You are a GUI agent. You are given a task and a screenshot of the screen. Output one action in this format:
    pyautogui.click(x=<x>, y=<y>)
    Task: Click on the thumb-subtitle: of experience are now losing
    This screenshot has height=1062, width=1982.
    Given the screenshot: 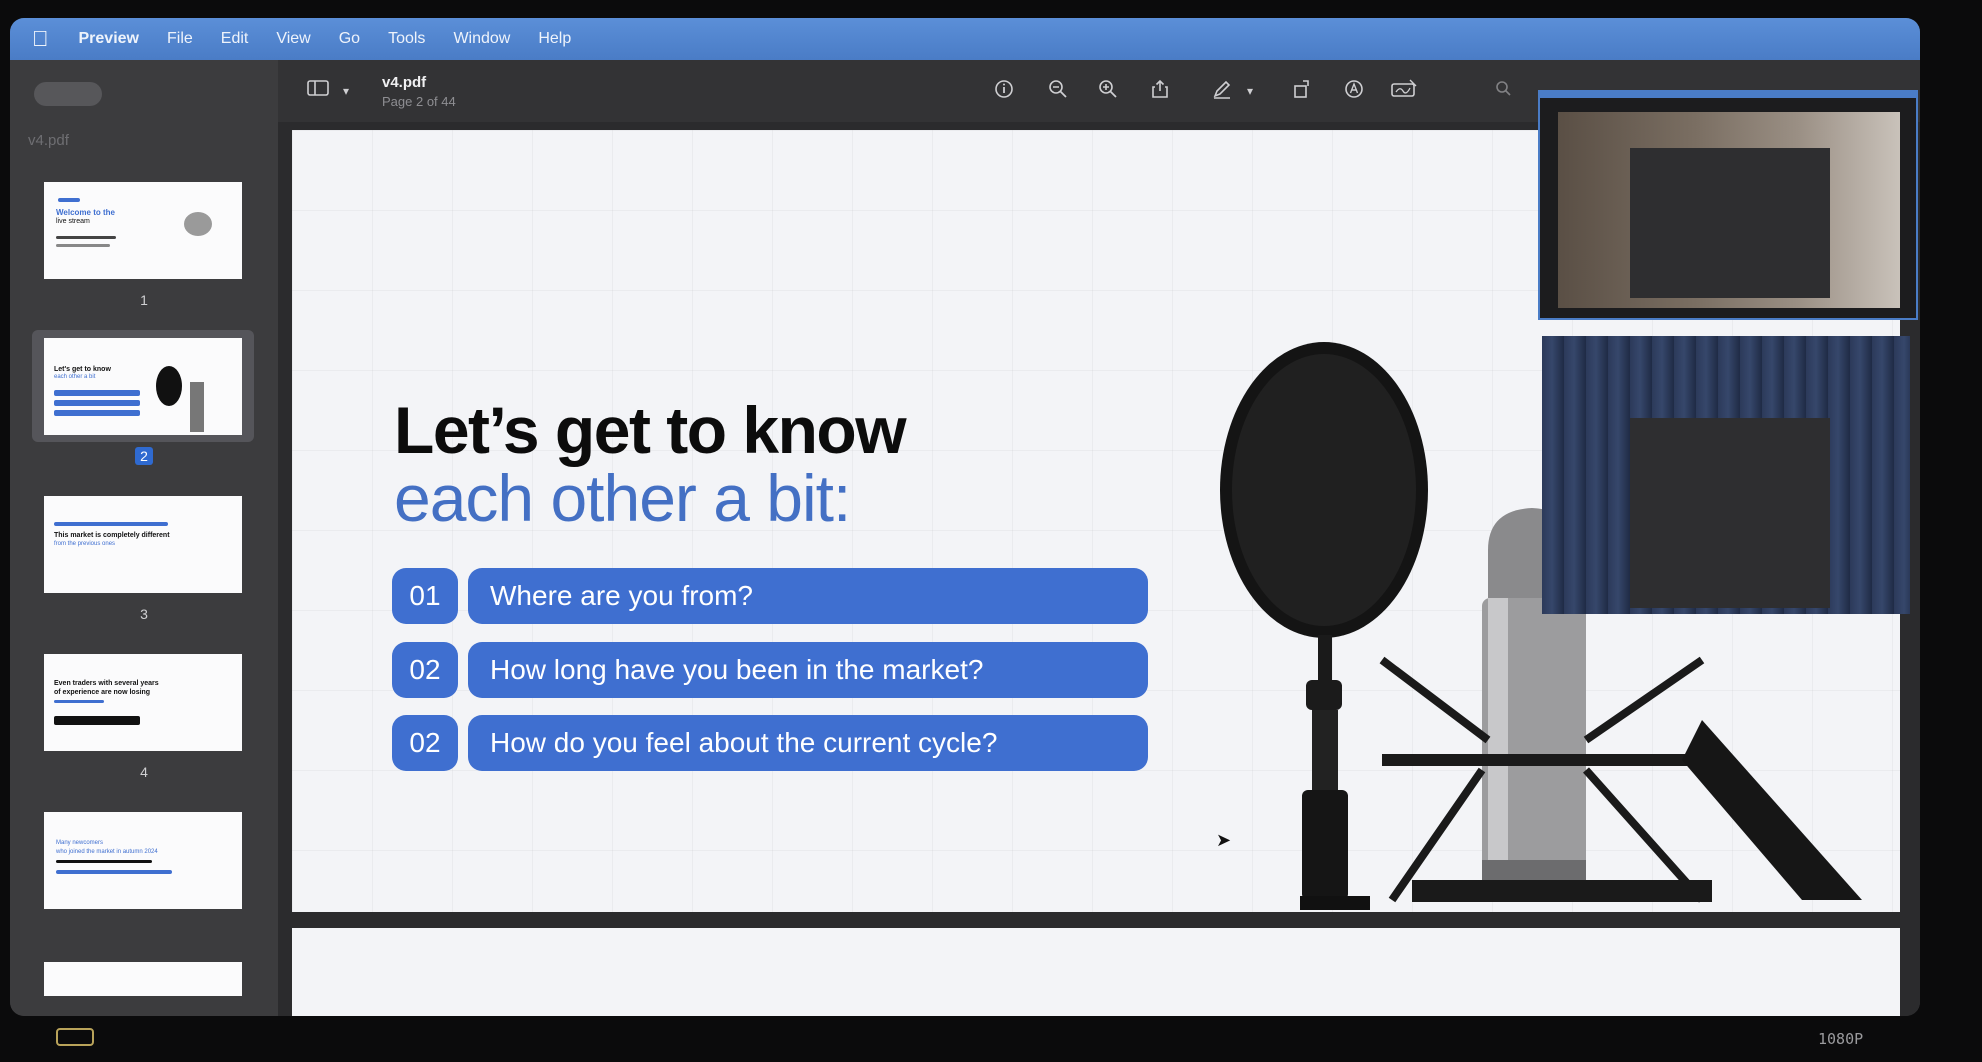 What is the action you would take?
    pyautogui.click(x=102, y=692)
    